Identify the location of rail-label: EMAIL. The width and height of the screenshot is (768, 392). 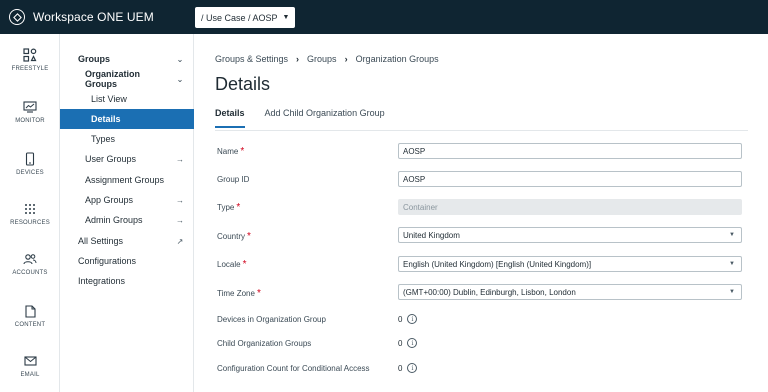
(30, 375).